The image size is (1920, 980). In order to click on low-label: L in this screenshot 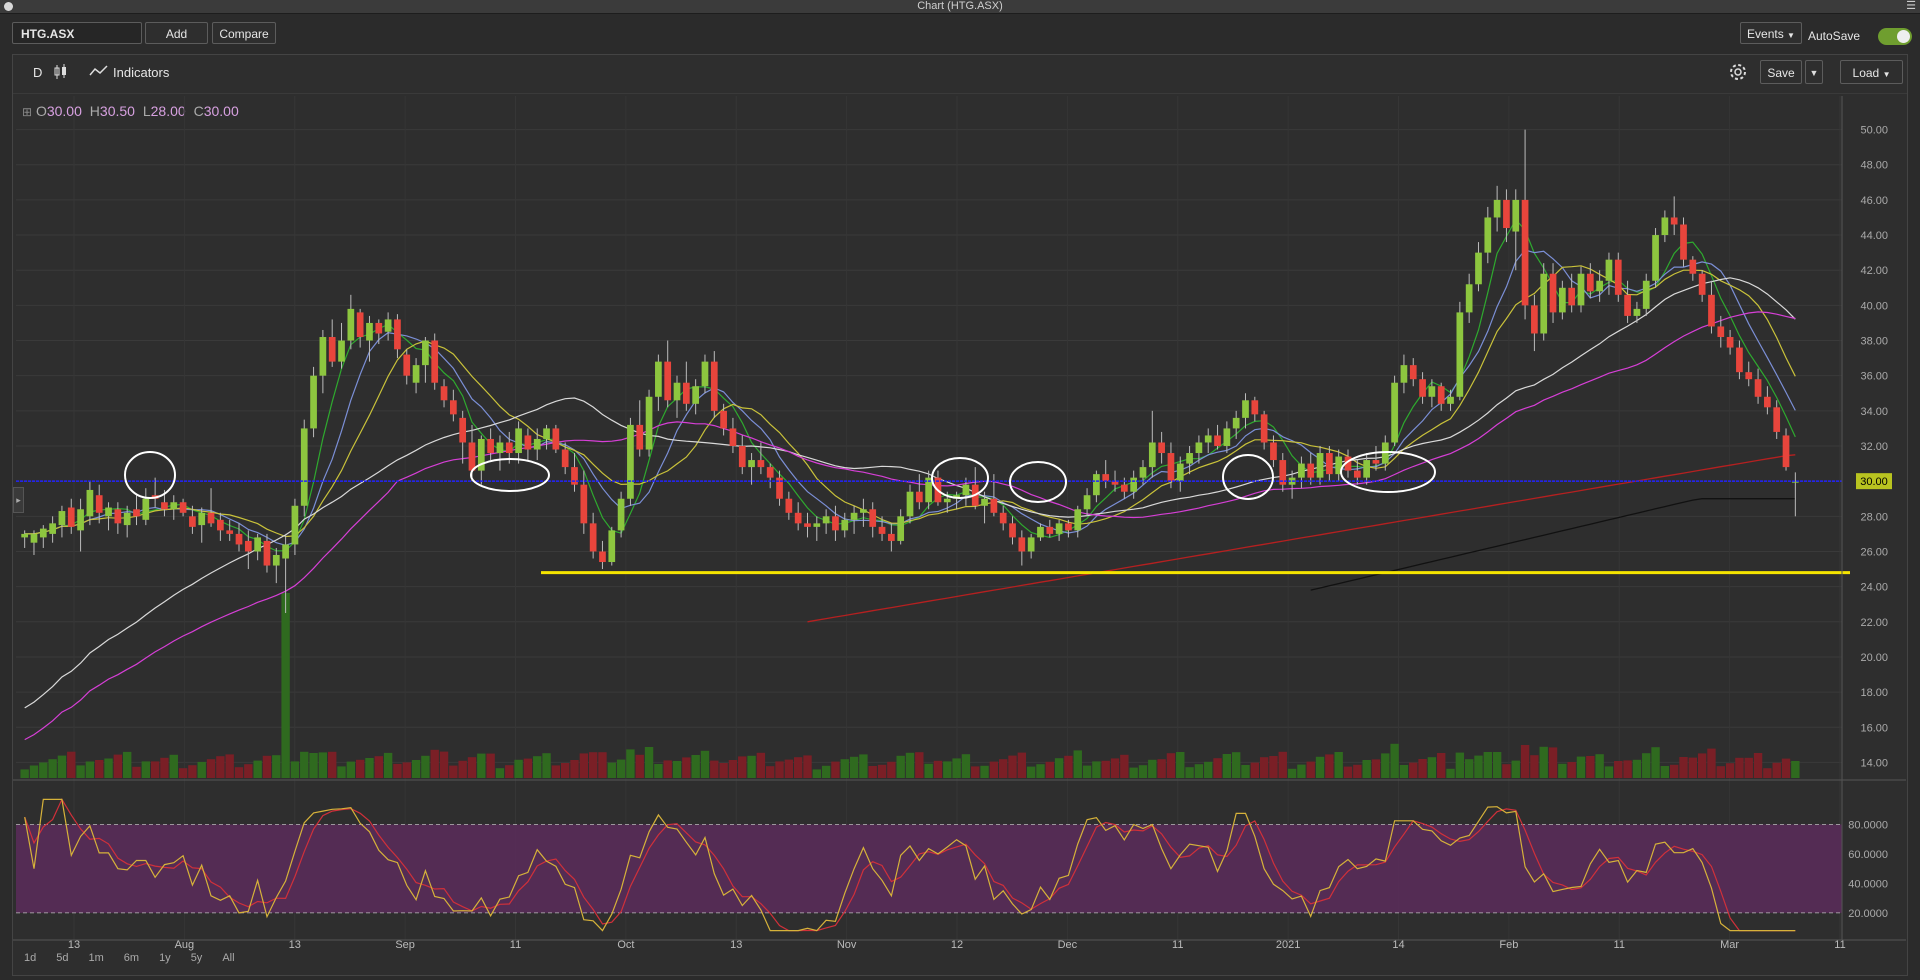, I will do `click(146, 111)`.